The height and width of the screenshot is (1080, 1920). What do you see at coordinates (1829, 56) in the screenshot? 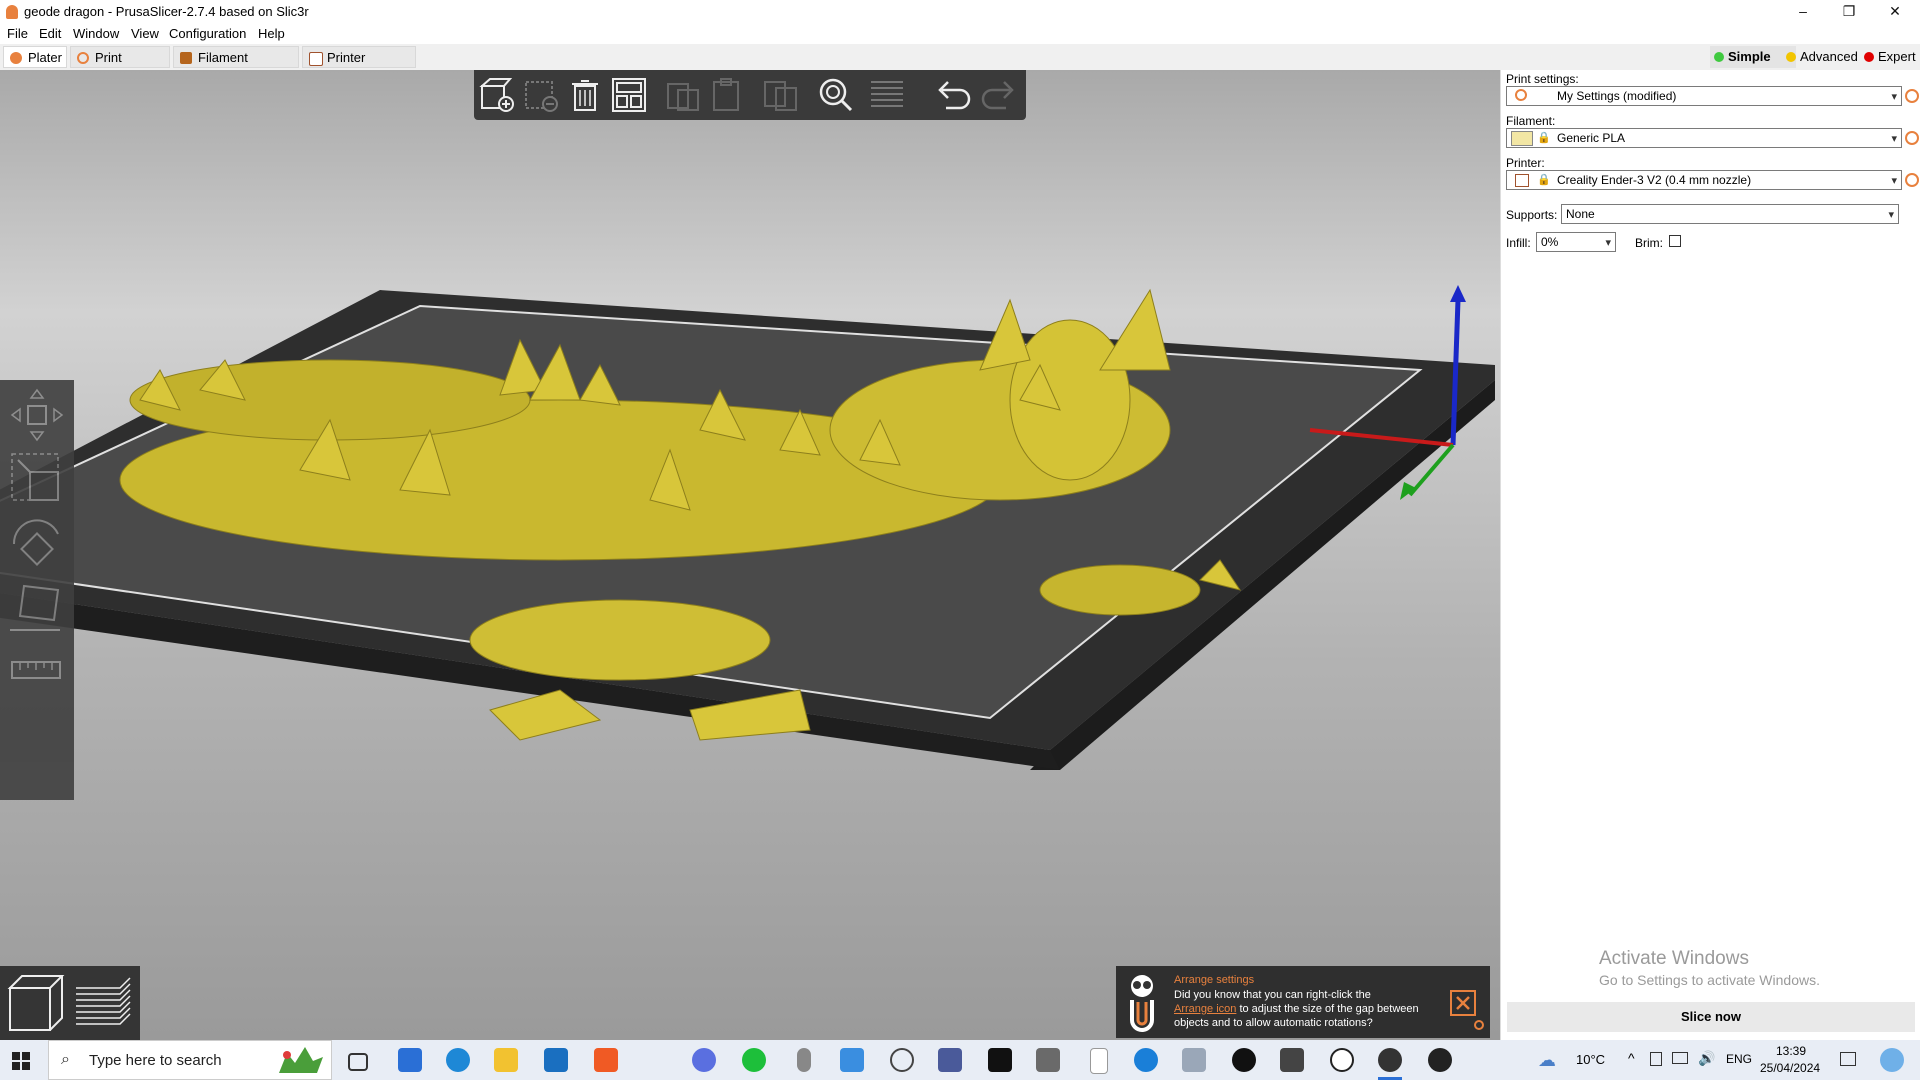
I see `mode-label: Advanced` at bounding box center [1829, 56].